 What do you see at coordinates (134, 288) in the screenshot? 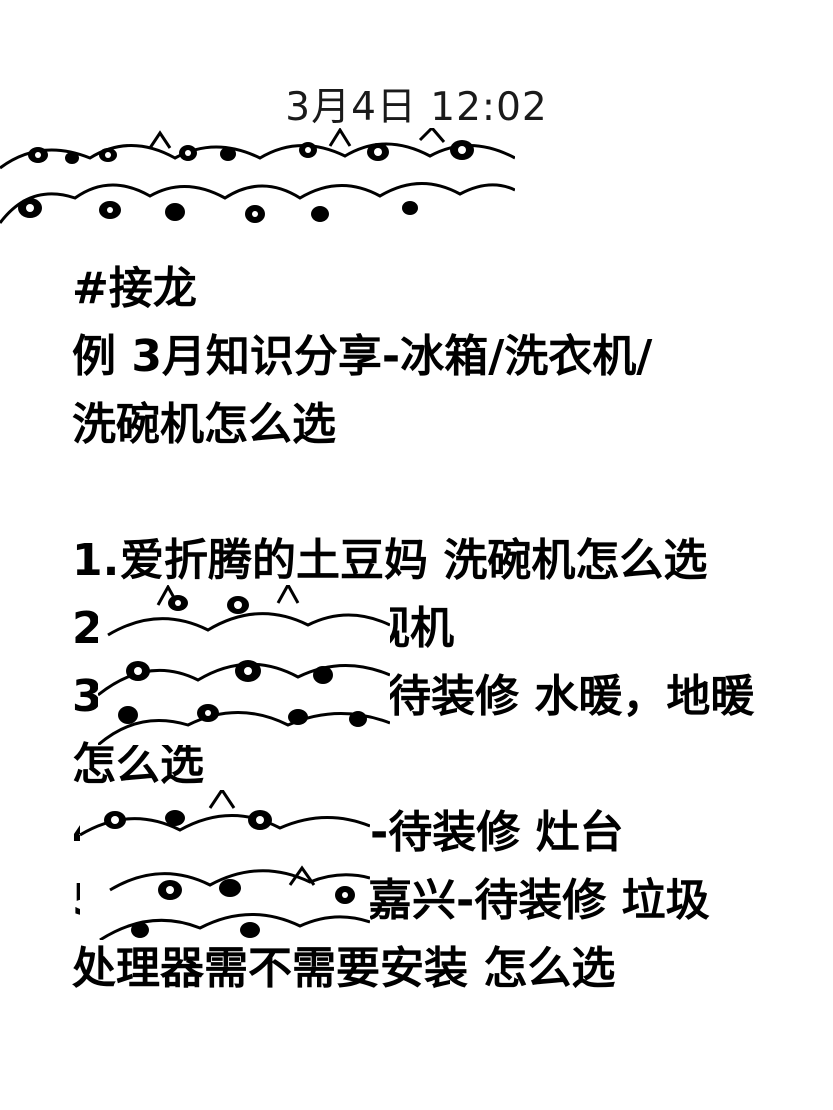
I see `message-tag: #接龙` at bounding box center [134, 288].